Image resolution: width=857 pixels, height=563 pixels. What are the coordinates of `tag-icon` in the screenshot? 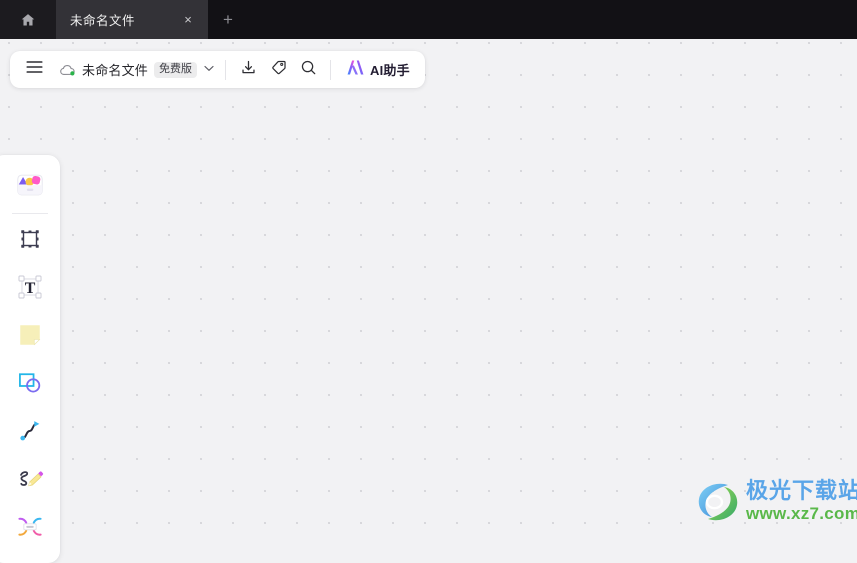 It's located at (278, 70).